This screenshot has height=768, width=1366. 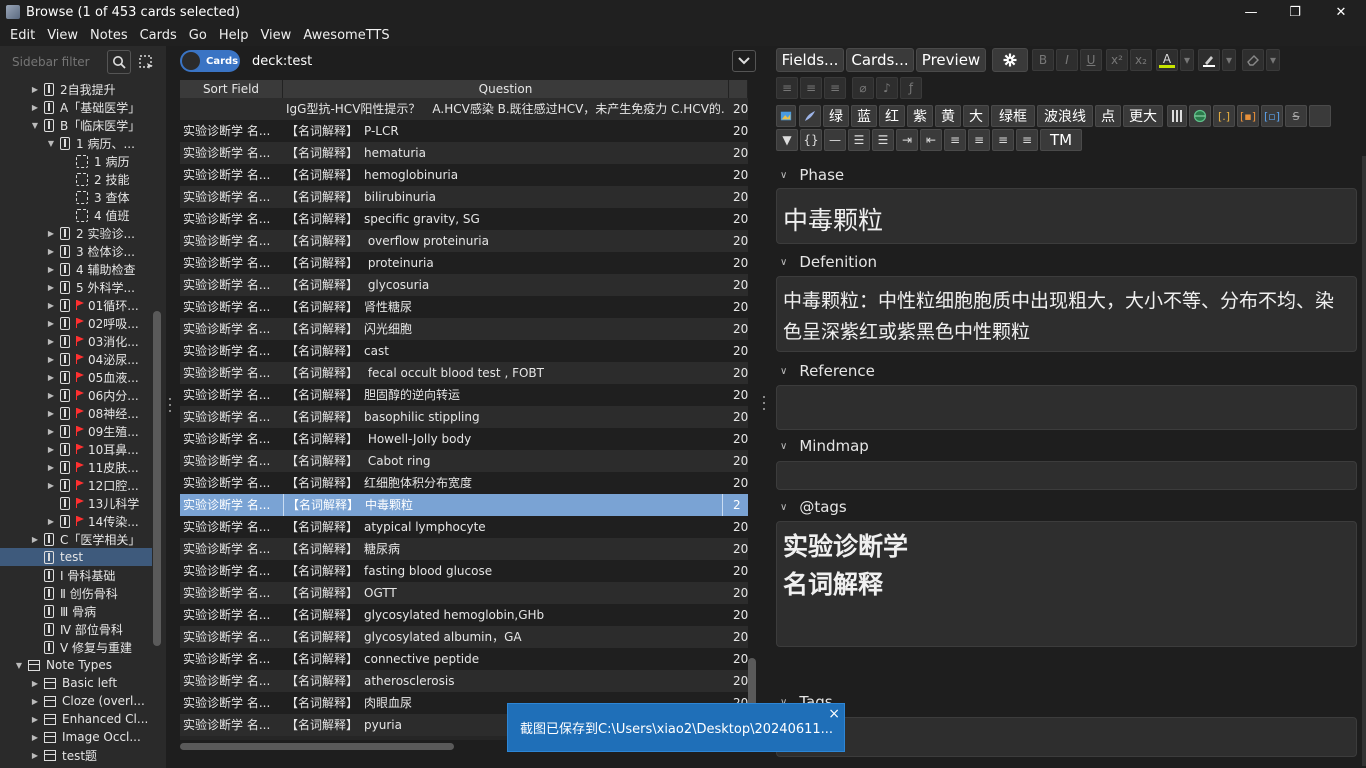 I want to click on trademark-button: TM, so click(x=1061, y=140).